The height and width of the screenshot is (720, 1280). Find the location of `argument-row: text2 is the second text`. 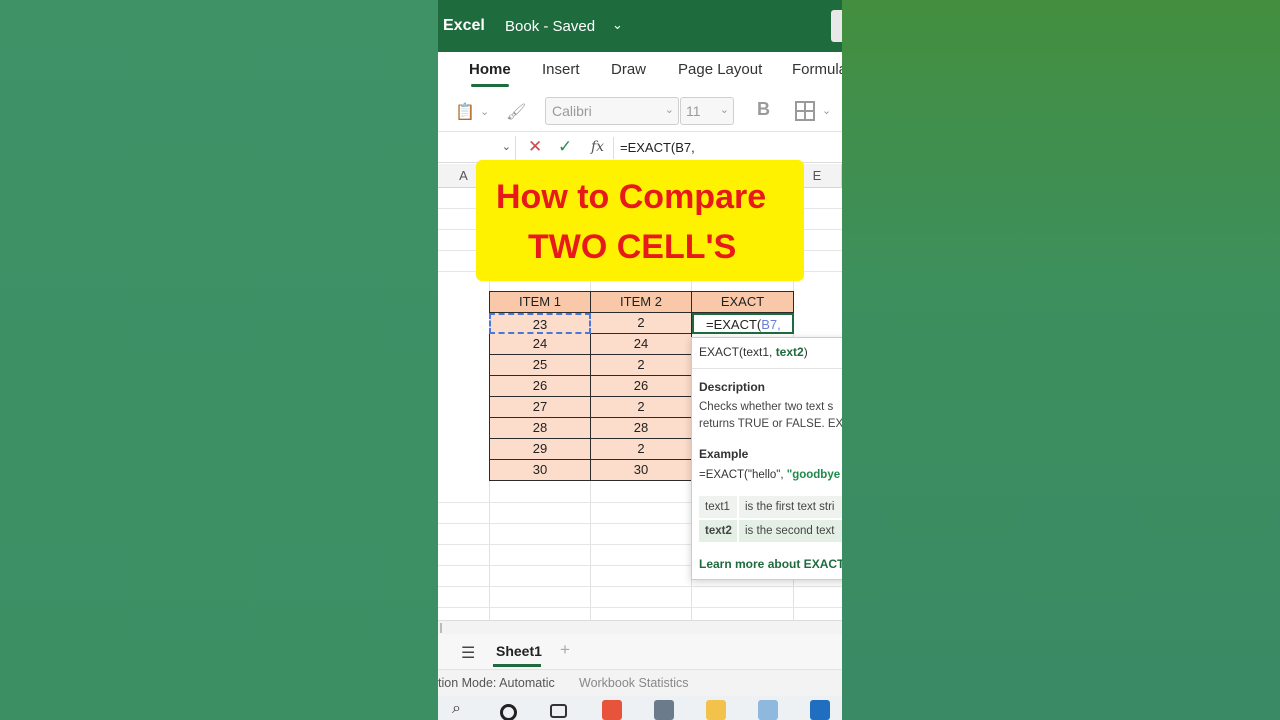

argument-row: text2 is the second text is located at coordinates (770, 531).